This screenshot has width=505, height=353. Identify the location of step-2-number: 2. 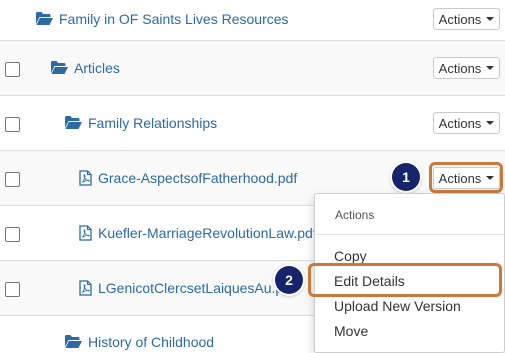
(289, 280).